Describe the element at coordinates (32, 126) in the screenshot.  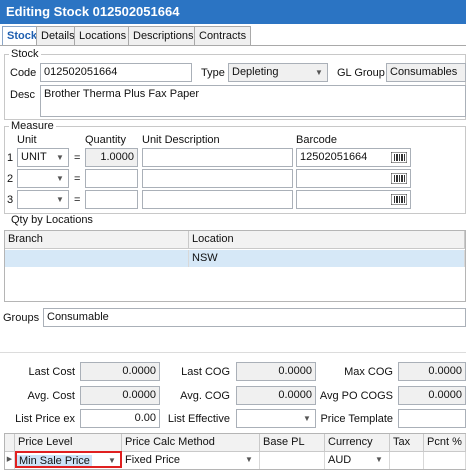
I see `measure-group-label: Measure` at that location.